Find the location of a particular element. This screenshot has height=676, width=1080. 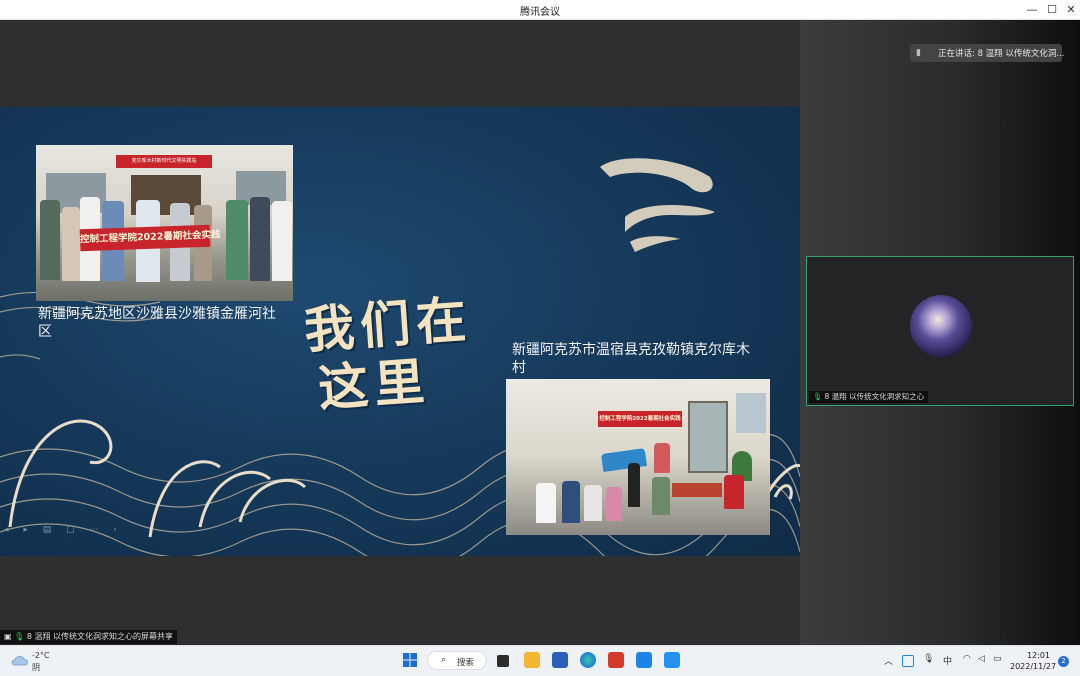

photo-village-children: 控制工程学院2022暑期社会实践 is located at coordinates (638, 457).